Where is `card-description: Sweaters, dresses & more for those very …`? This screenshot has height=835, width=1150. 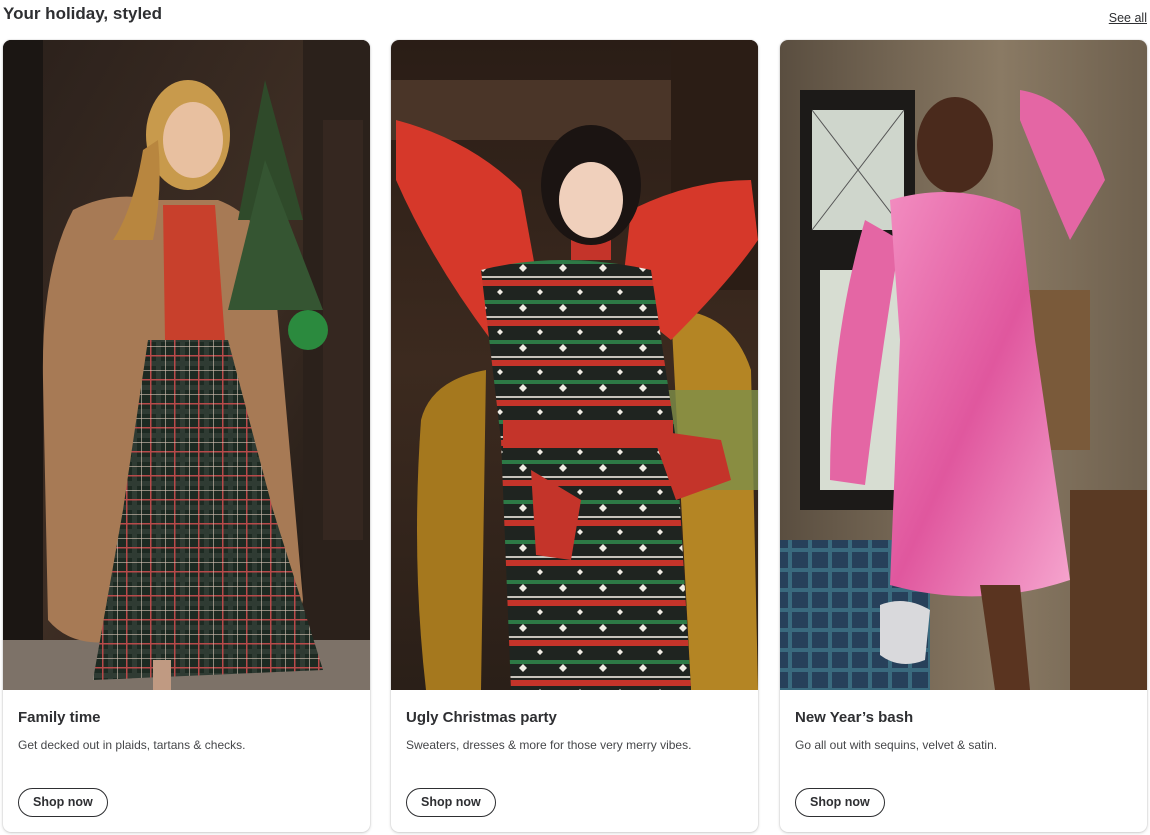
card-description: Sweaters, dresses & more for those very … is located at coordinates (549, 745).